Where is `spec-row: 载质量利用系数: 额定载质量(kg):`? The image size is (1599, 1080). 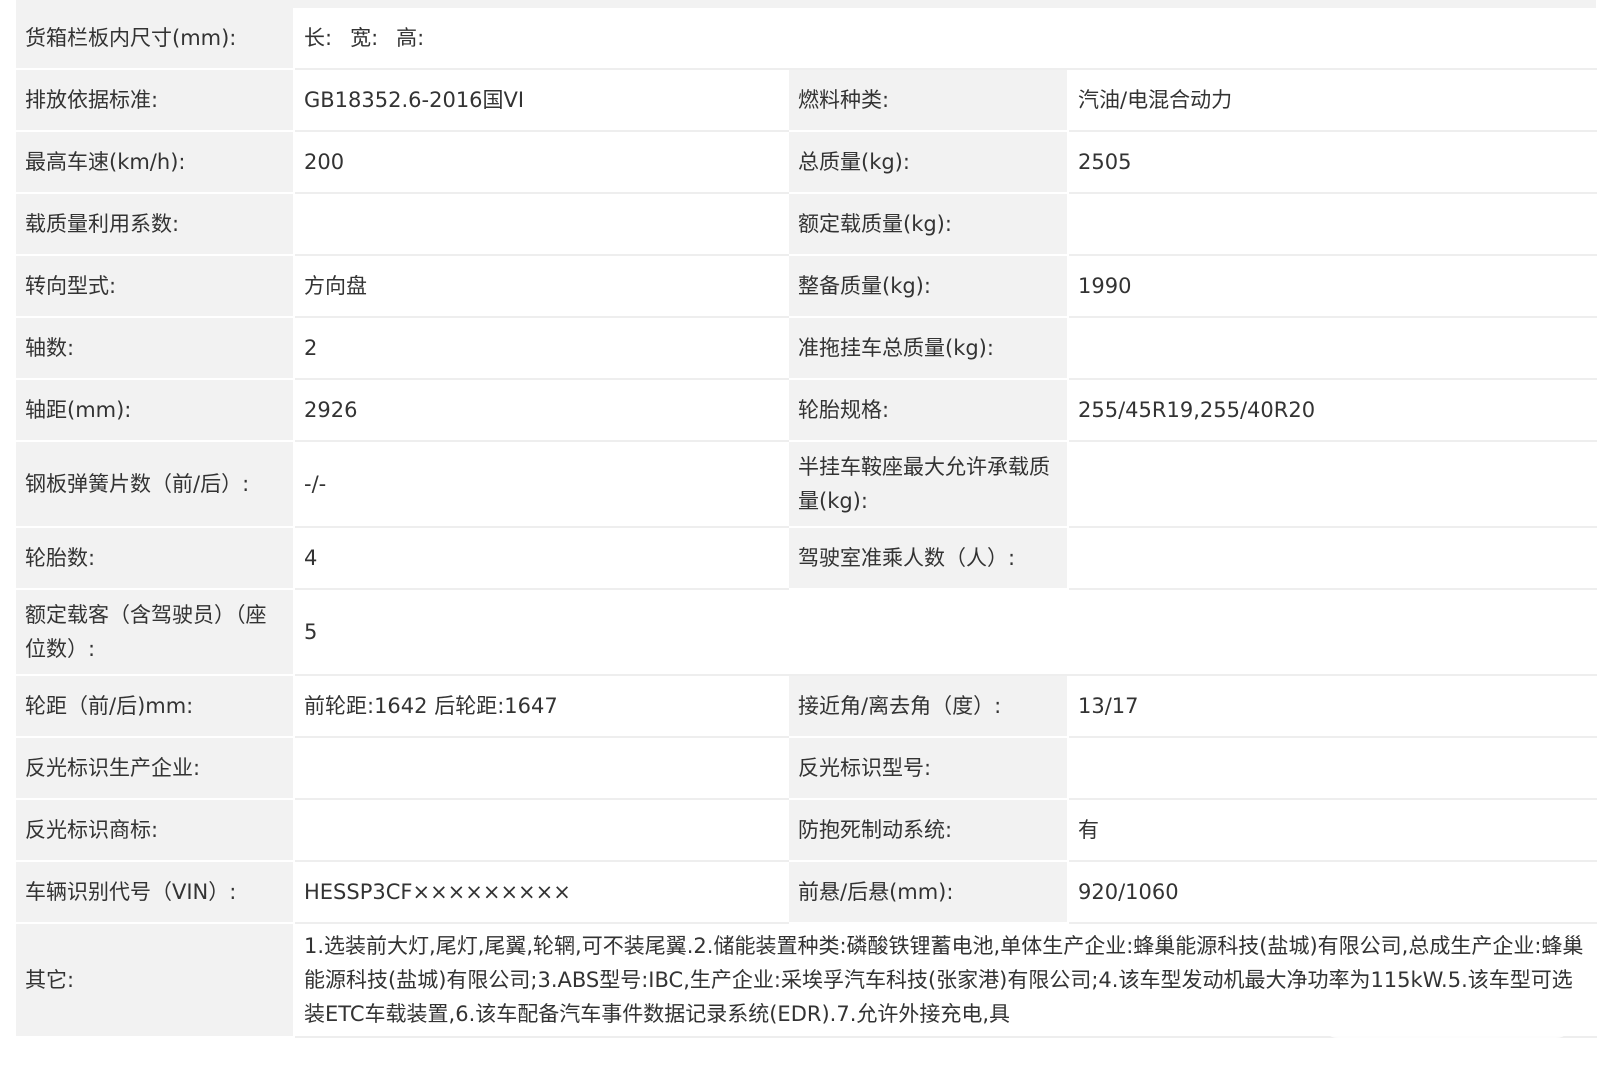
spec-row: 载质量利用系数: 额定载质量(kg): is located at coordinates (807, 224).